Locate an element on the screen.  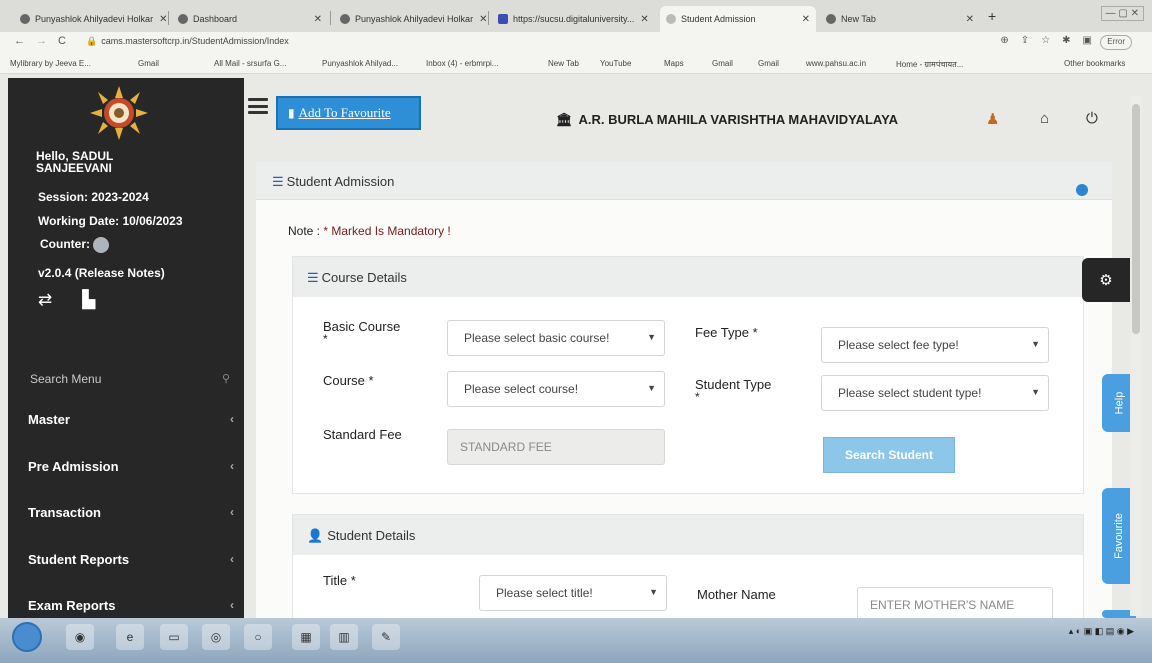
browser-tab-active: Student Admission ✕ is located at coordinates (738, 19).